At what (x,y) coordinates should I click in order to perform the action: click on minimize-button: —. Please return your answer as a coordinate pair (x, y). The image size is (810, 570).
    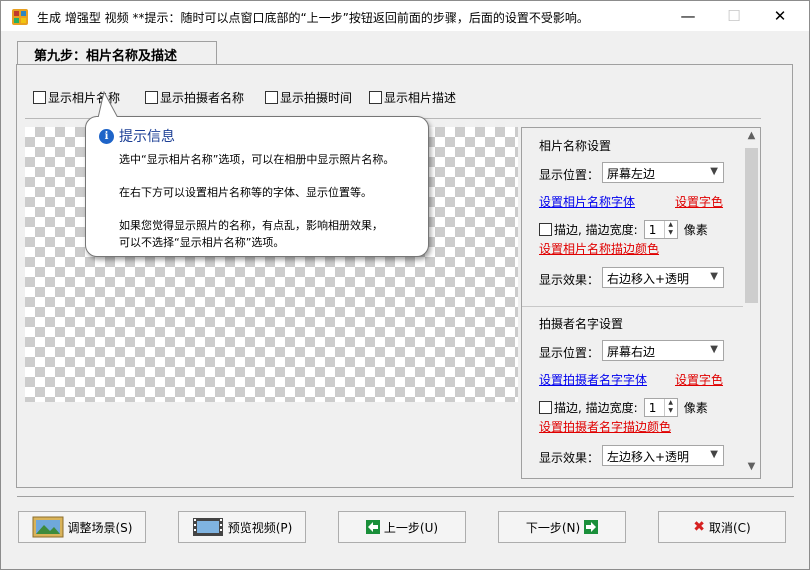
    Looking at the image, I should click on (688, 16).